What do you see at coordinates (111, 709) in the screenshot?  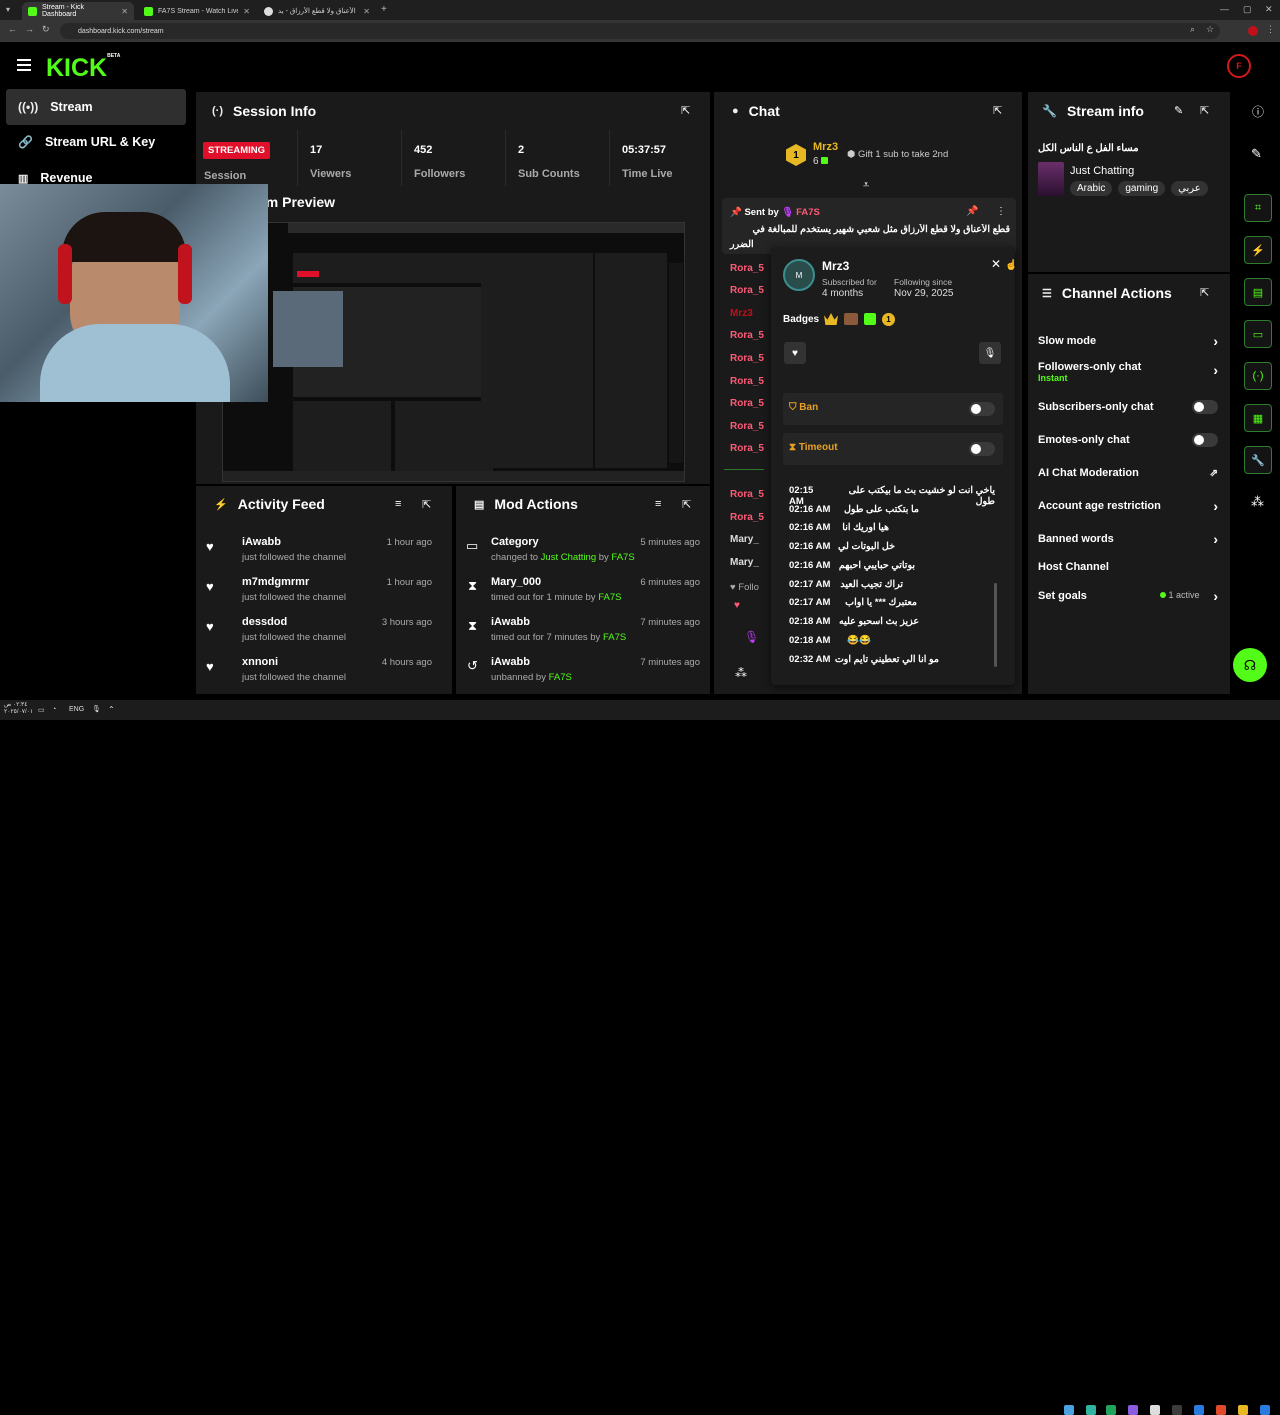 I see `chevron-up-icon: ⌃` at bounding box center [111, 709].